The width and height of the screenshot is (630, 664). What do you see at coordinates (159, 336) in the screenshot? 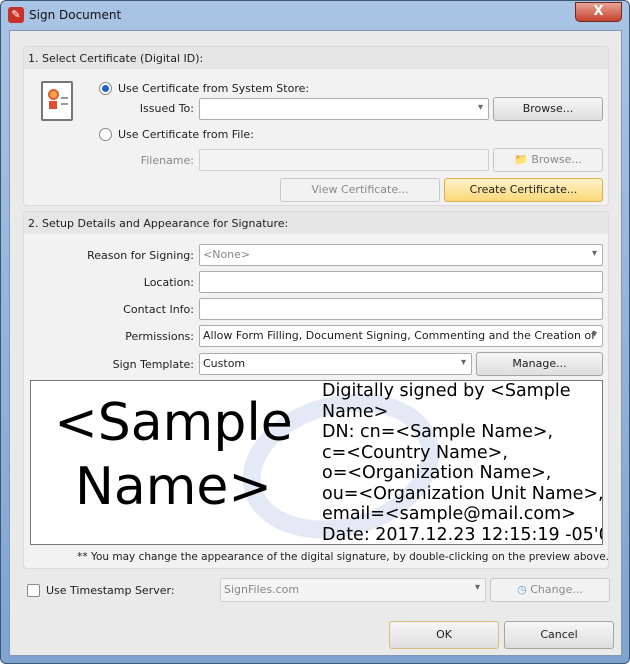
I see `permissions-label: Permissions:` at bounding box center [159, 336].